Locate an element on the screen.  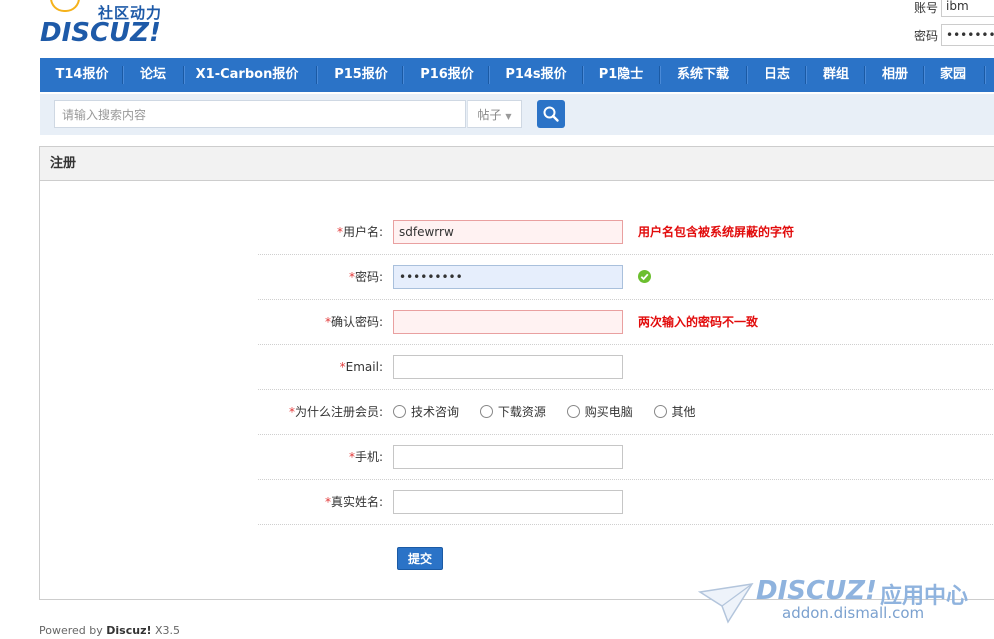
confirm-password-label-text: 确认密码: is located at coordinates (356, 322).